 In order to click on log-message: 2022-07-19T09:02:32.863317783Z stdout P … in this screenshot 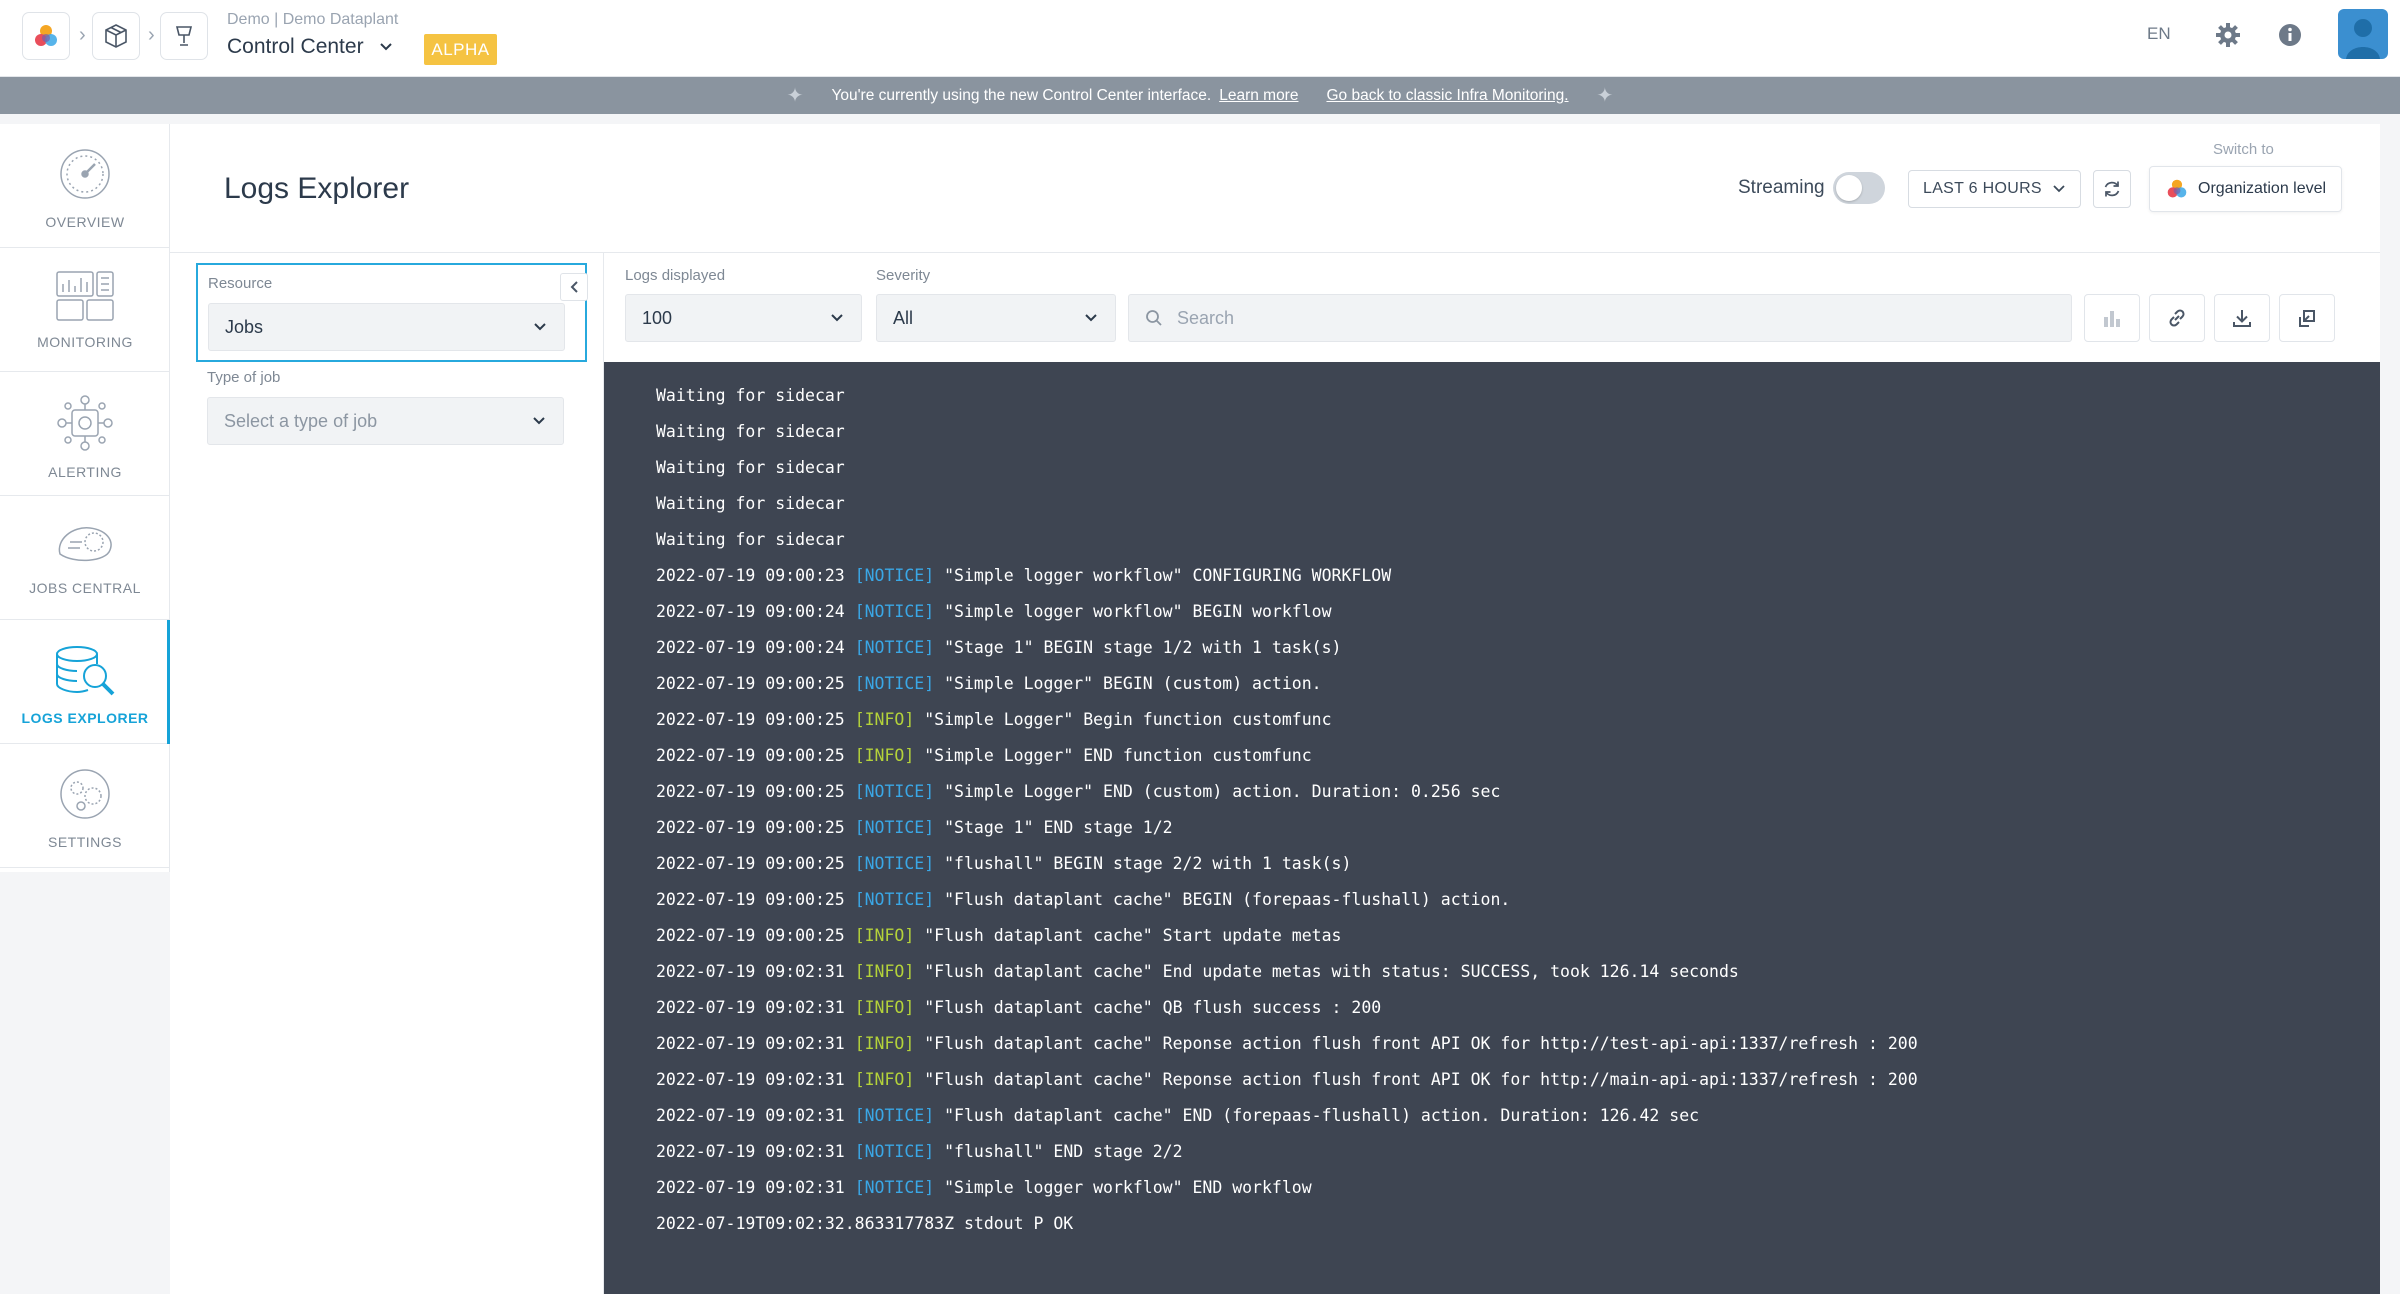, I will do `click(865, 1223)`.